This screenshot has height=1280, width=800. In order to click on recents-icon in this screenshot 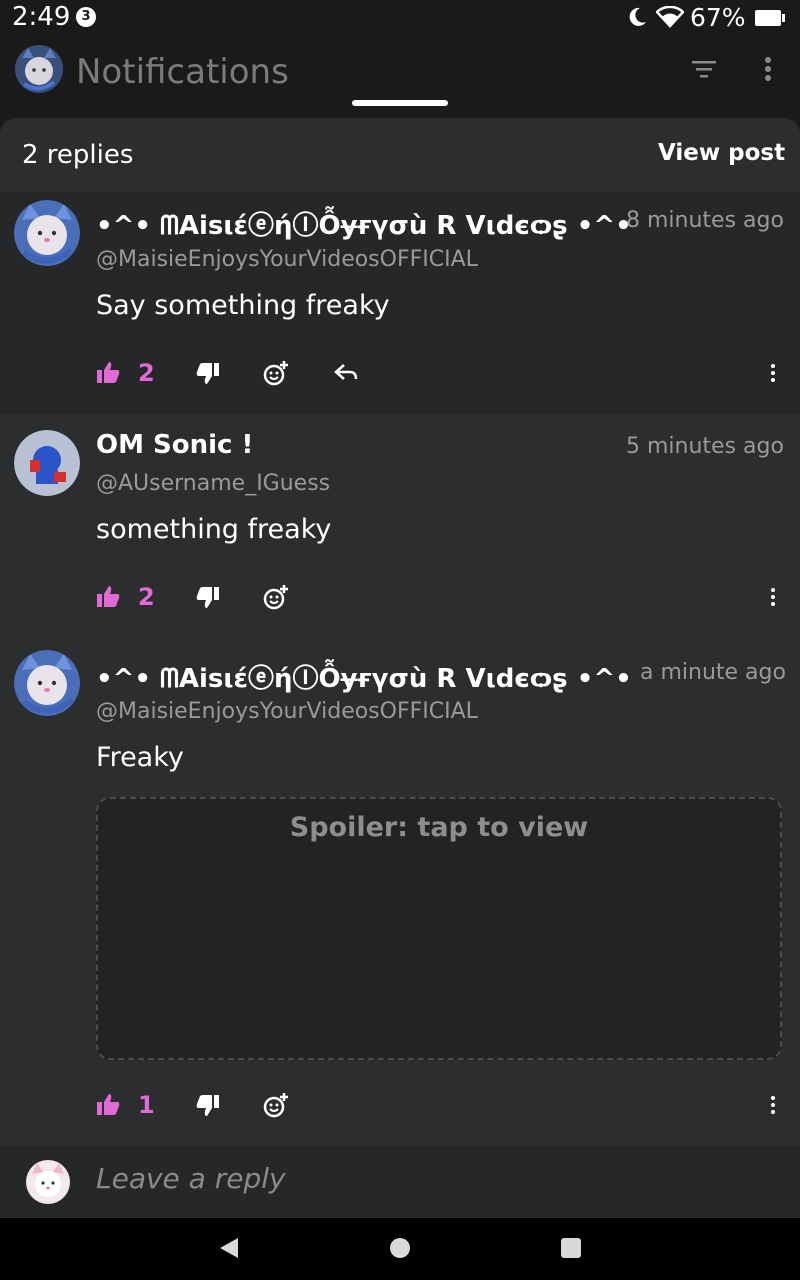, I will do `click(571, 1248)`.